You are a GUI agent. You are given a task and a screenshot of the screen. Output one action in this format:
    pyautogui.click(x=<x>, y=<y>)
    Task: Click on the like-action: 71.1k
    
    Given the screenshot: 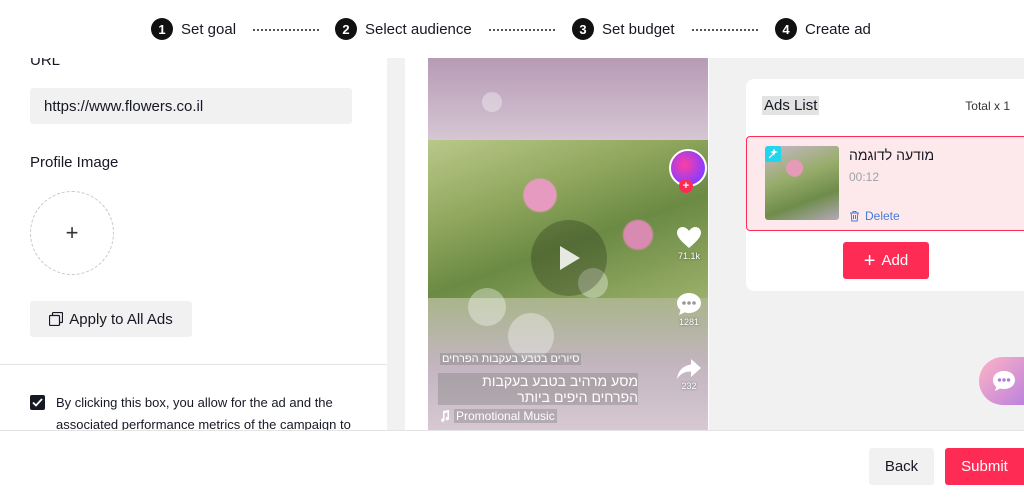 What is the action you would take?
    pyautogui.click(x=689, y=243)
    